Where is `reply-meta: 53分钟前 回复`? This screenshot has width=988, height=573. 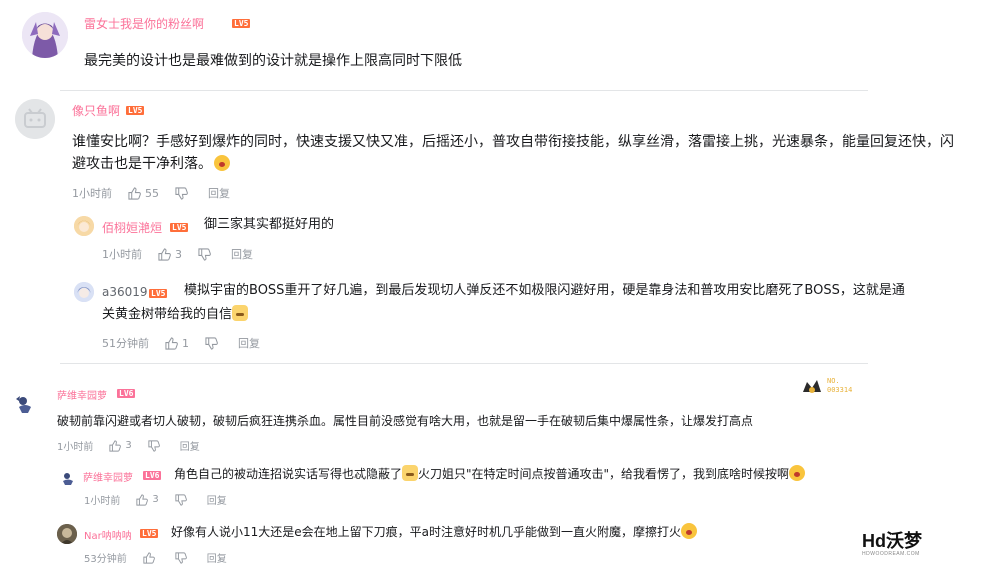 reply-meta: 53分钟前 回复 is located at coordinates (163, 557).